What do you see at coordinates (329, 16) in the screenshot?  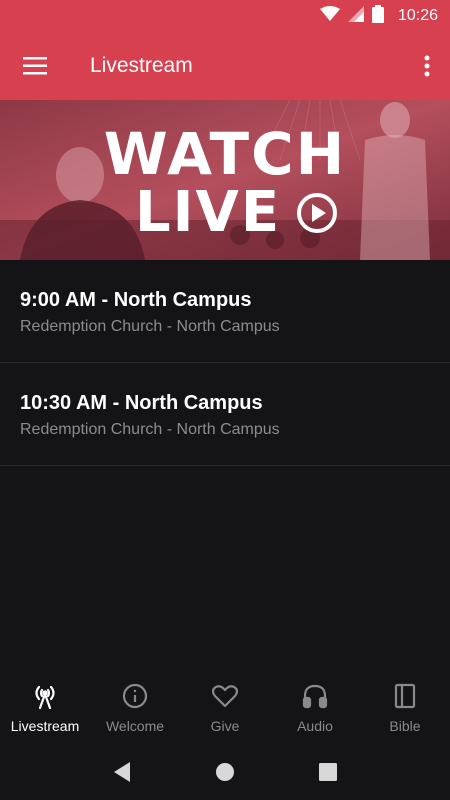 I see `wifi-icon` at bounding box center [329, 16].